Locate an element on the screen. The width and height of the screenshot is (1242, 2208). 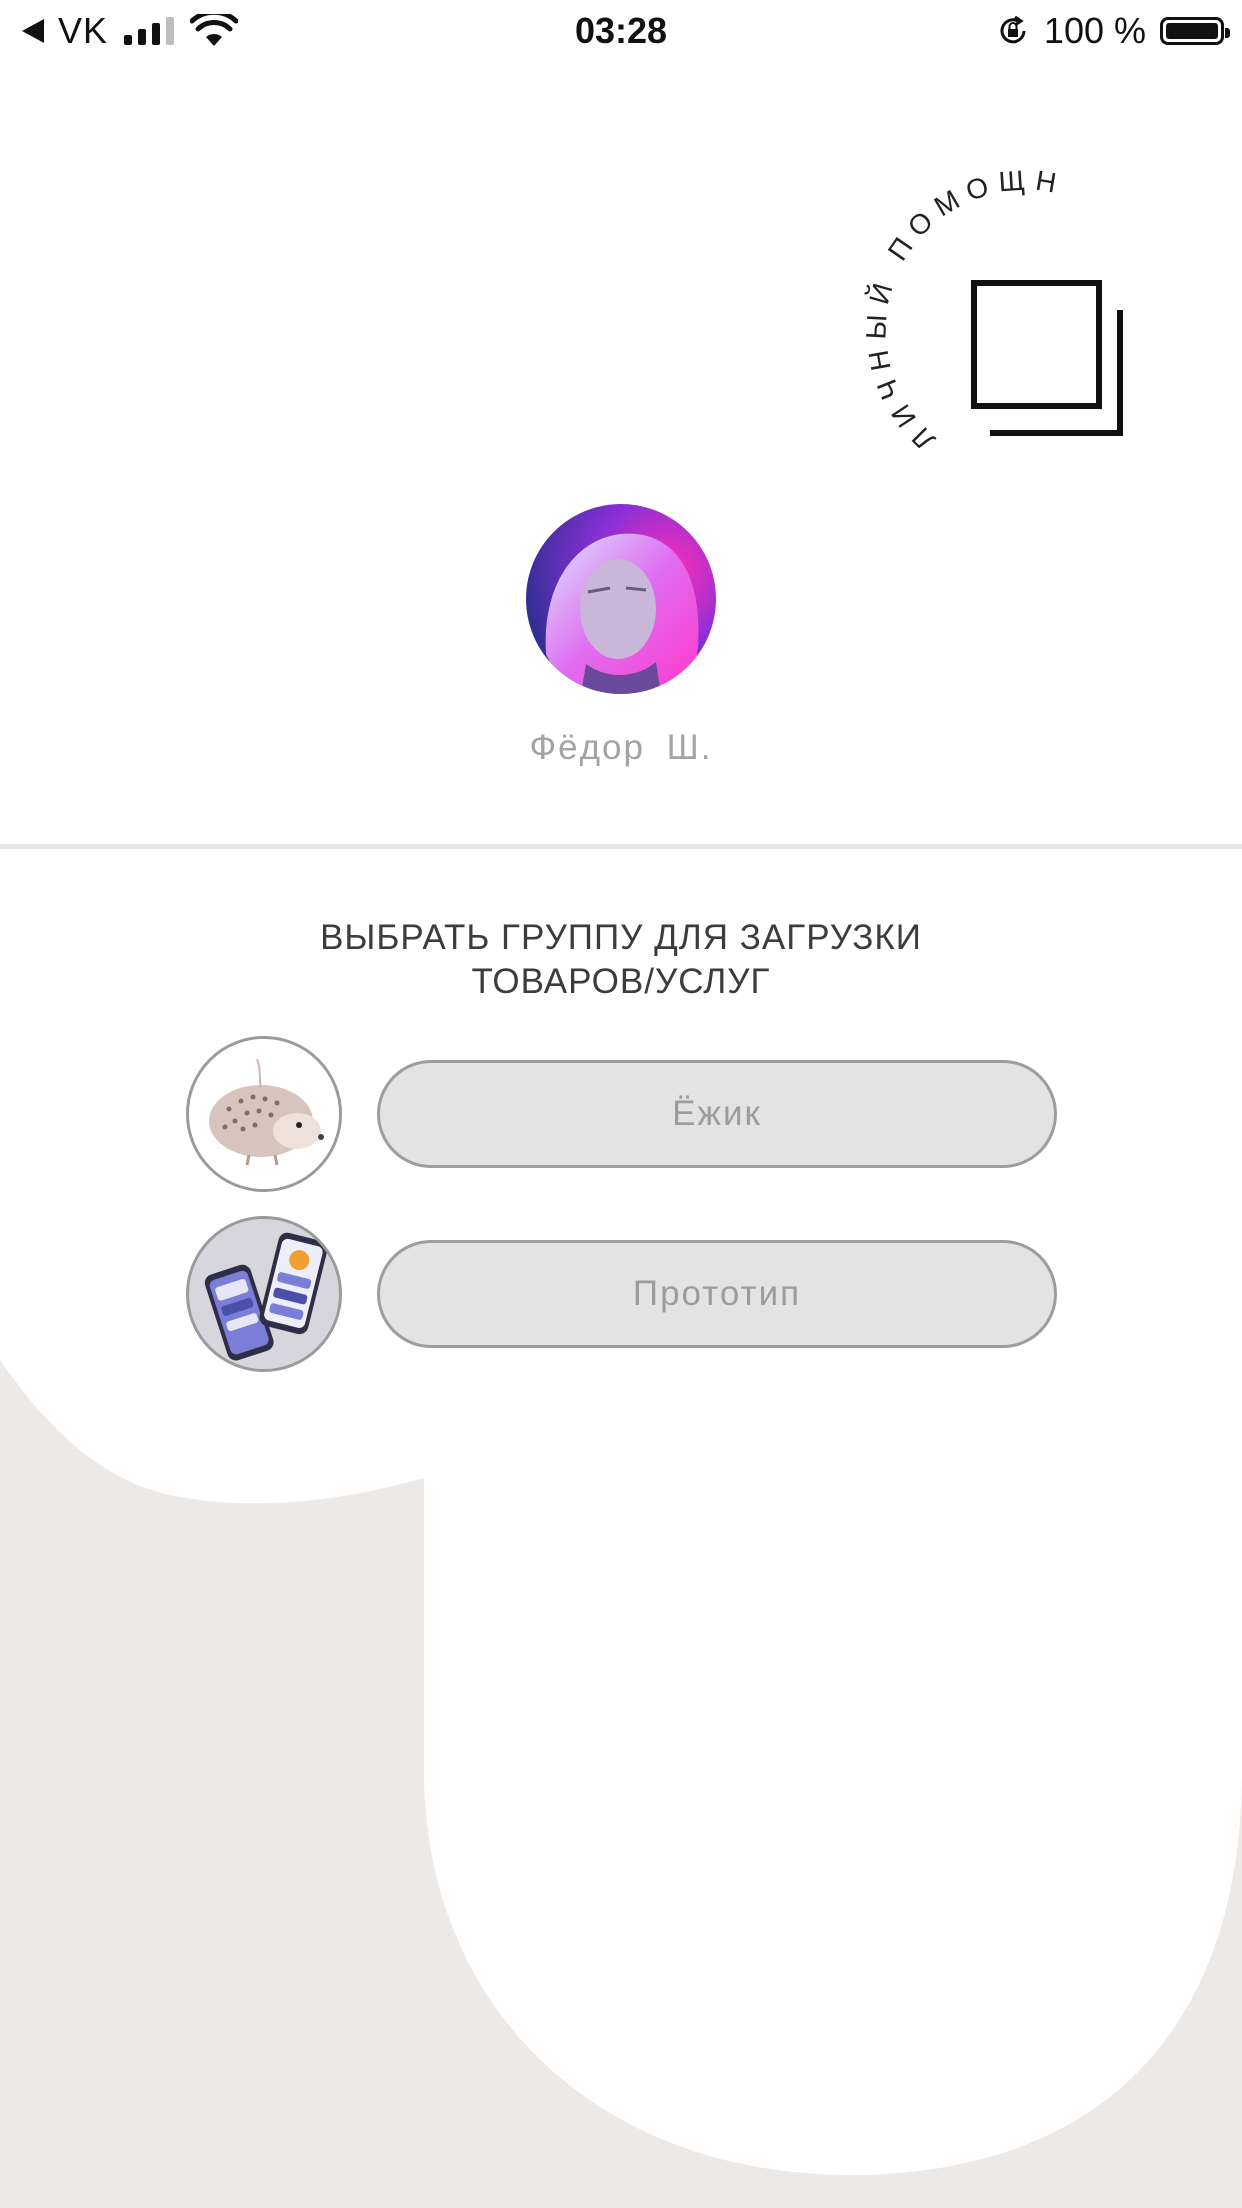
section-title-line-2: ТОВАРОВ/УСЛУГ is located at coordinates (621, 981).